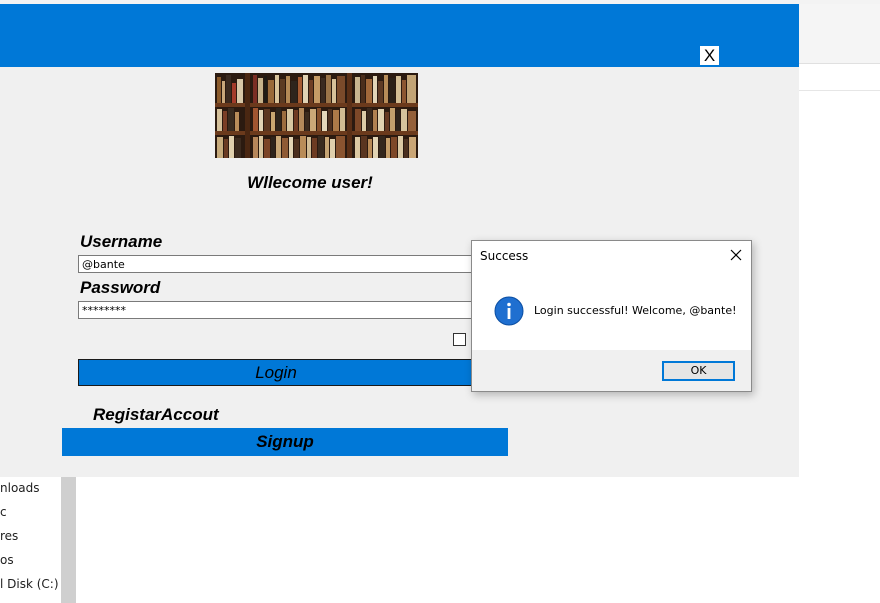  What do you see at coordinates (459, 339) in the screenshot?
I see `show-password-checkbox` at bounding box center [459, 339].